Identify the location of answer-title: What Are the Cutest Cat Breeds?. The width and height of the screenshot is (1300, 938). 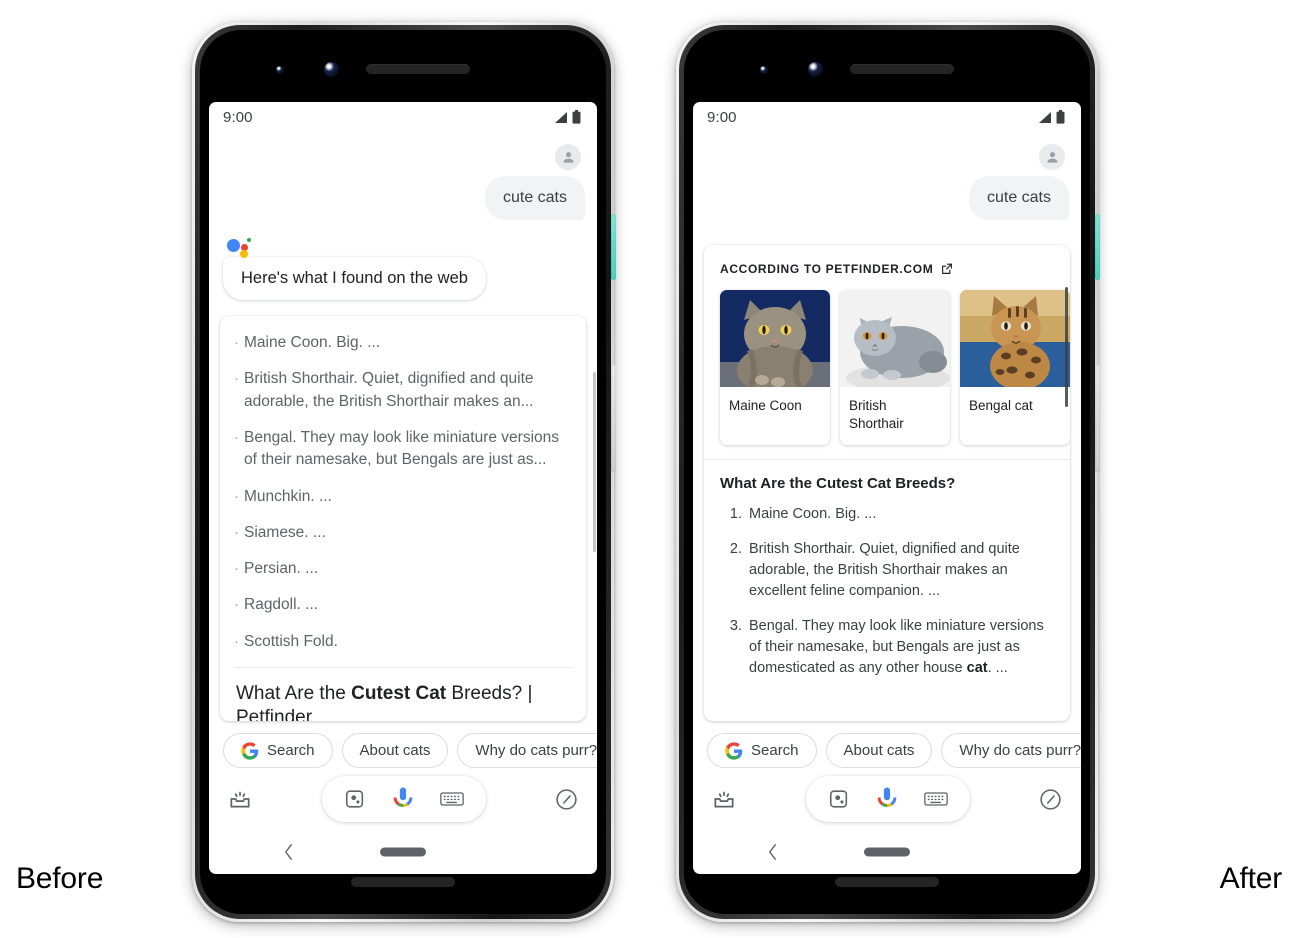
(838, 483).